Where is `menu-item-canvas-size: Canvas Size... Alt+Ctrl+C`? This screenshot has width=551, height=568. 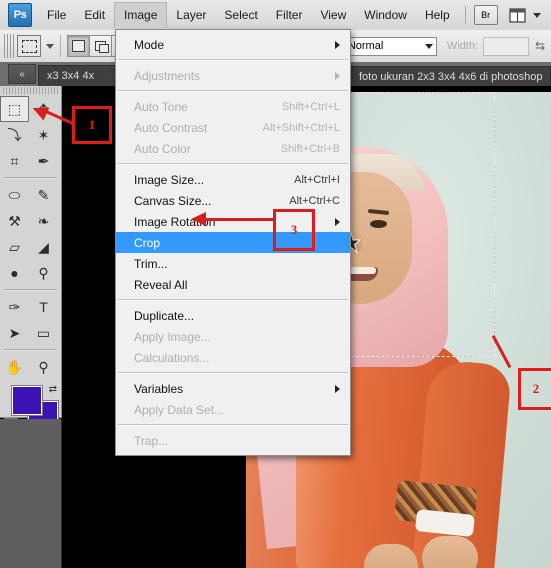
menu-item-canvas-size: Canvas Size... Alt+Ctrl+C is located at coordinates (233, 200).